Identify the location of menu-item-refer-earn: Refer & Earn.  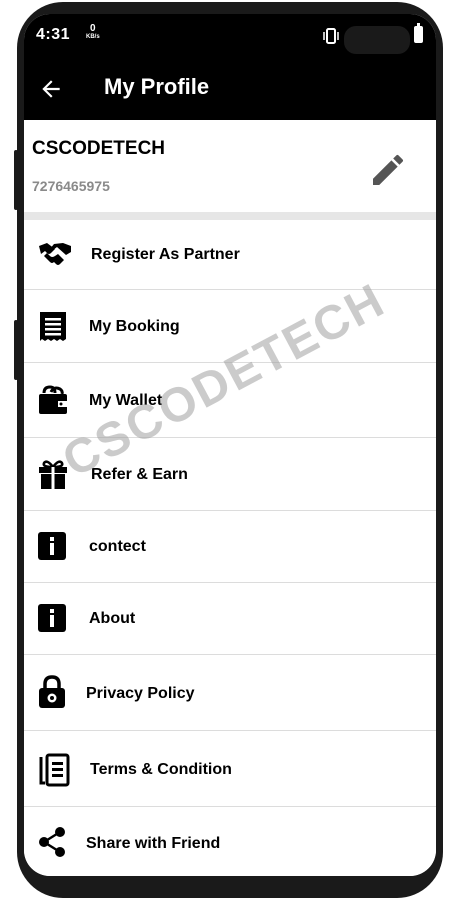
(230, 474).